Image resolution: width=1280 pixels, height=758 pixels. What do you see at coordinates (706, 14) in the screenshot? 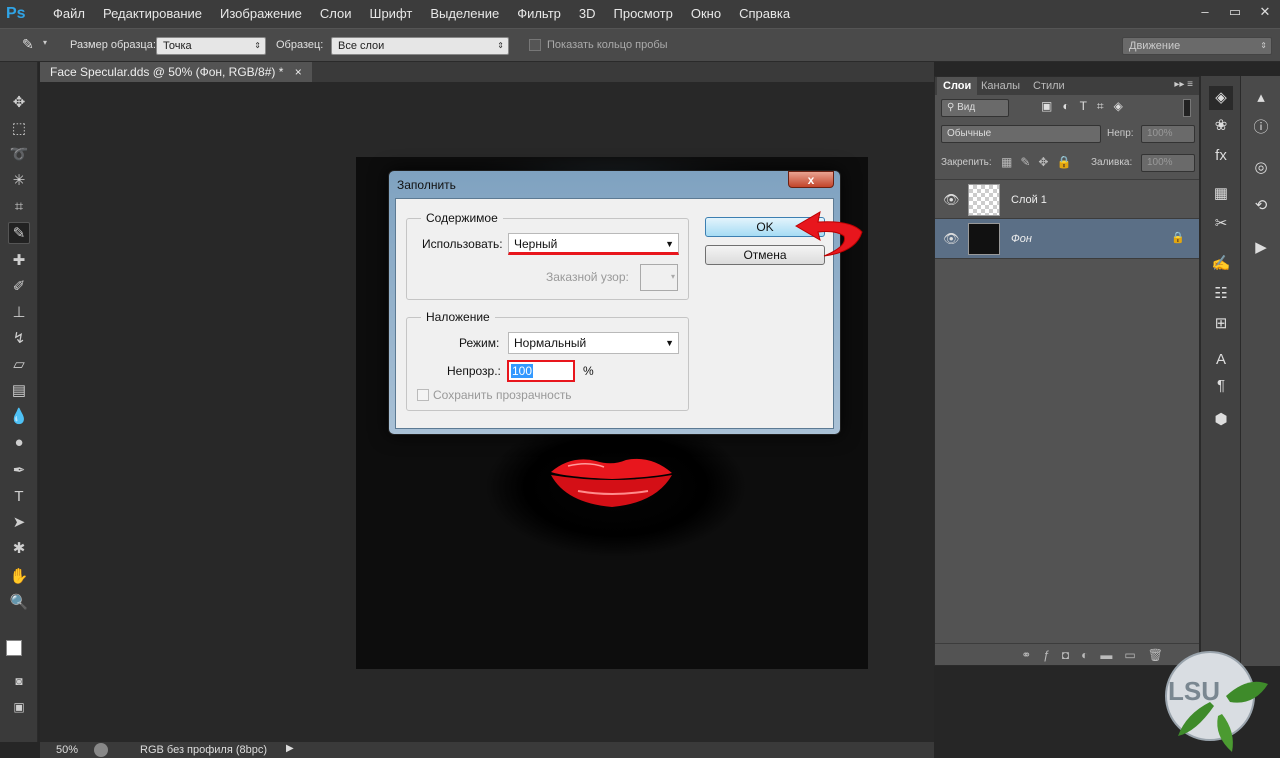
I see `menu-window: Окно` at bounding box center [706, 14].